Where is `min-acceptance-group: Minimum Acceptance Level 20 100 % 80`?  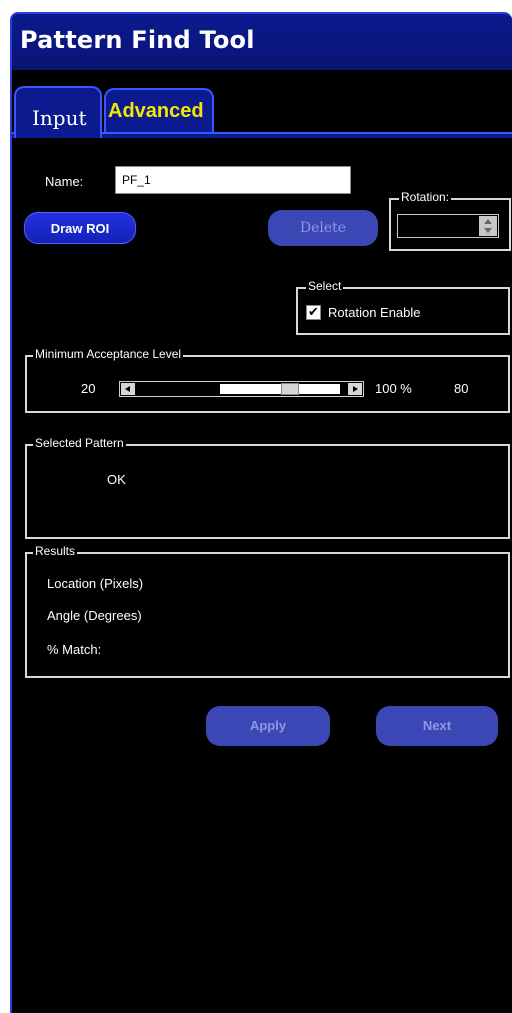
min-acceptance-group: Minimum Acceptance Level 20 100 % 80 is located at coordinates (267, 380).